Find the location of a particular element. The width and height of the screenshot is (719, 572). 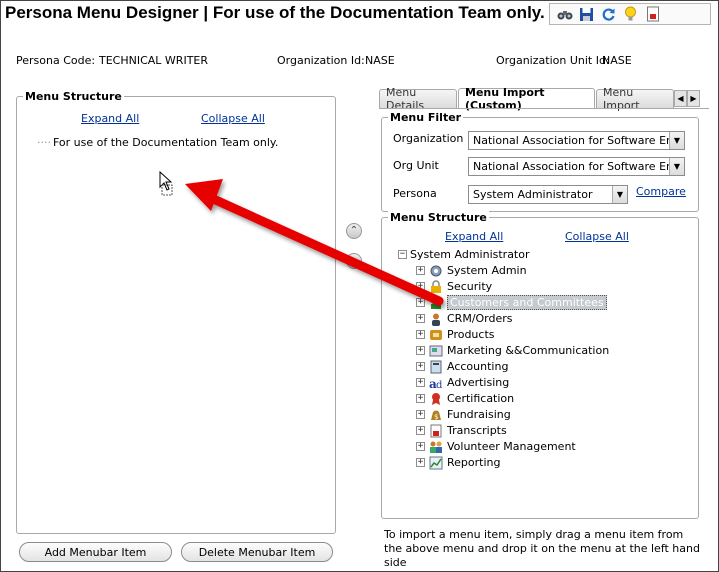

organization-select-value: National Association for Software Engin is located at coordinates (579, 140).